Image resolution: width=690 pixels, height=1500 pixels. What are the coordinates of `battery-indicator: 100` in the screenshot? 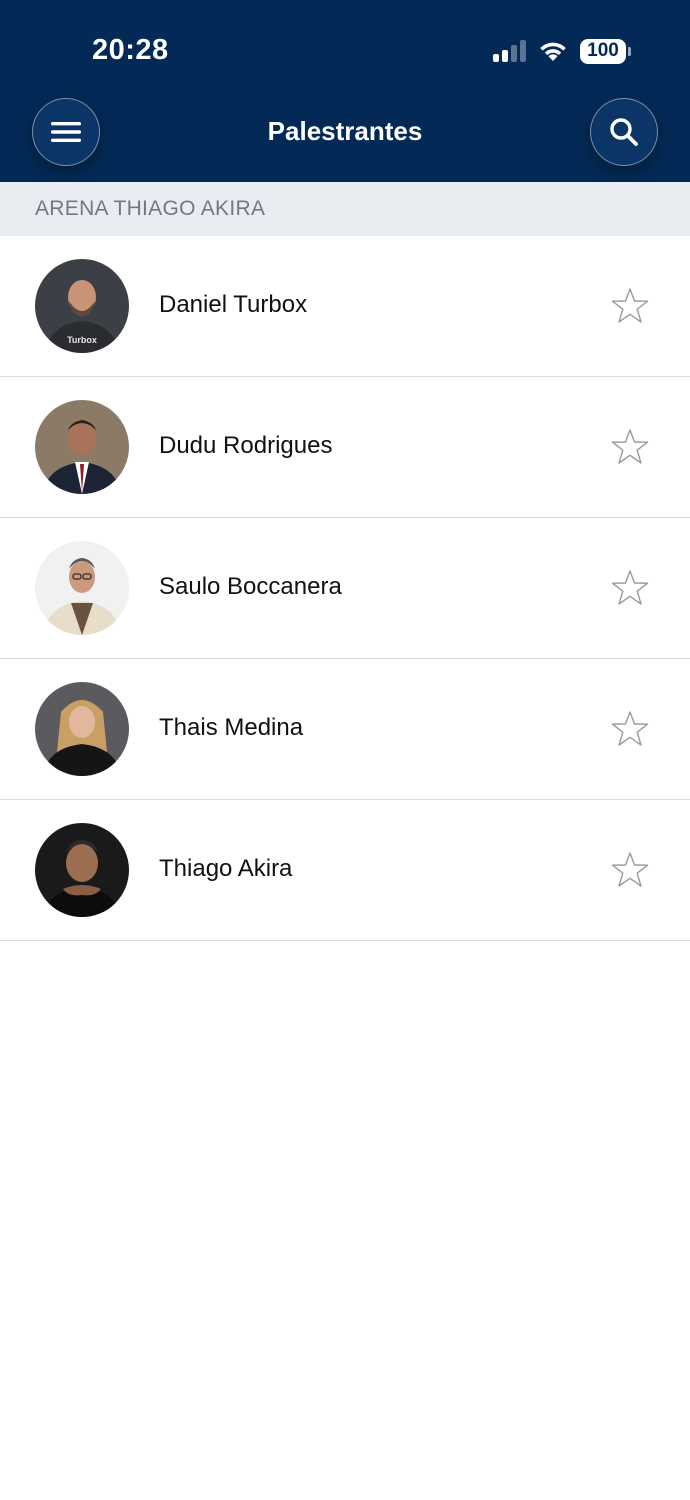 It's located at (605, 51).